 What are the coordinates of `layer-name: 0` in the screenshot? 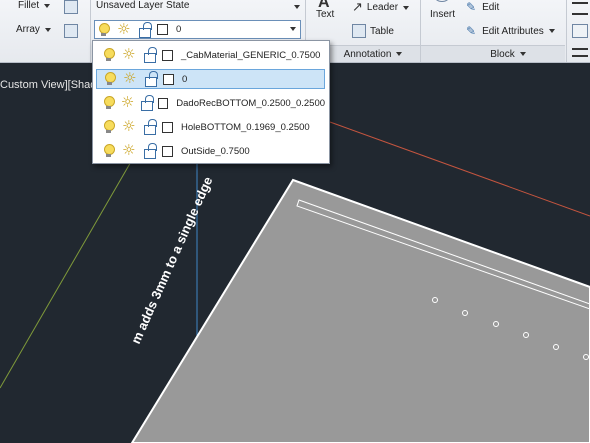 It's located at (185, 79).